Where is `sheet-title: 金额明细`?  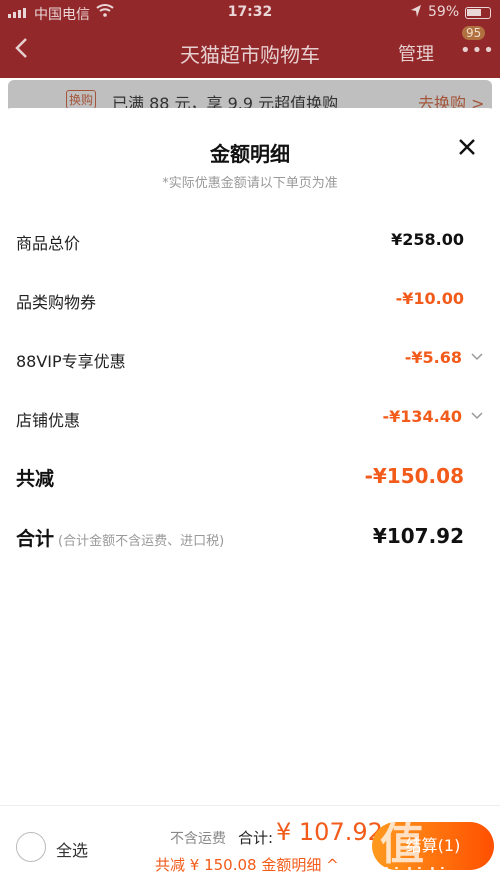
sheet-title: 金额明细 is located at coordinates (250, 154).